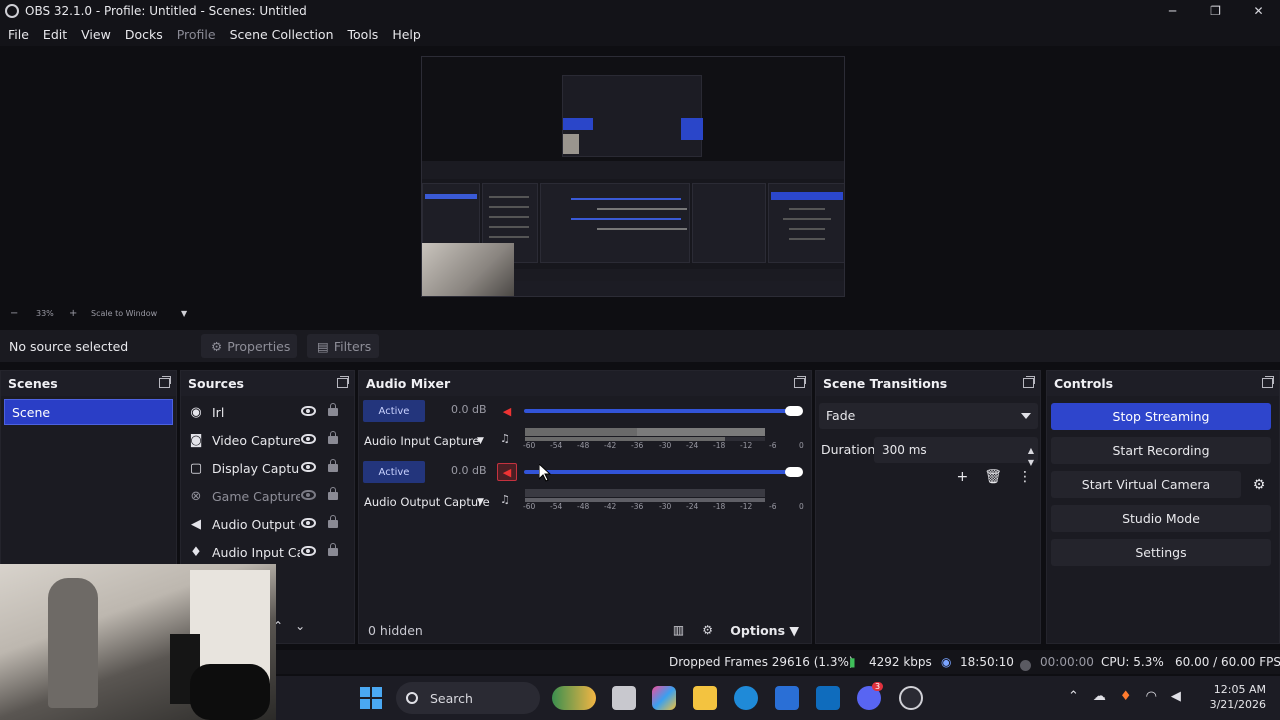 Image resolution: width=1280 pixels, height=720 pixels. What do you see at coordinates (96, 34) in the screenshot?
I see `menu-view: View` at bounding box center [96, 34].